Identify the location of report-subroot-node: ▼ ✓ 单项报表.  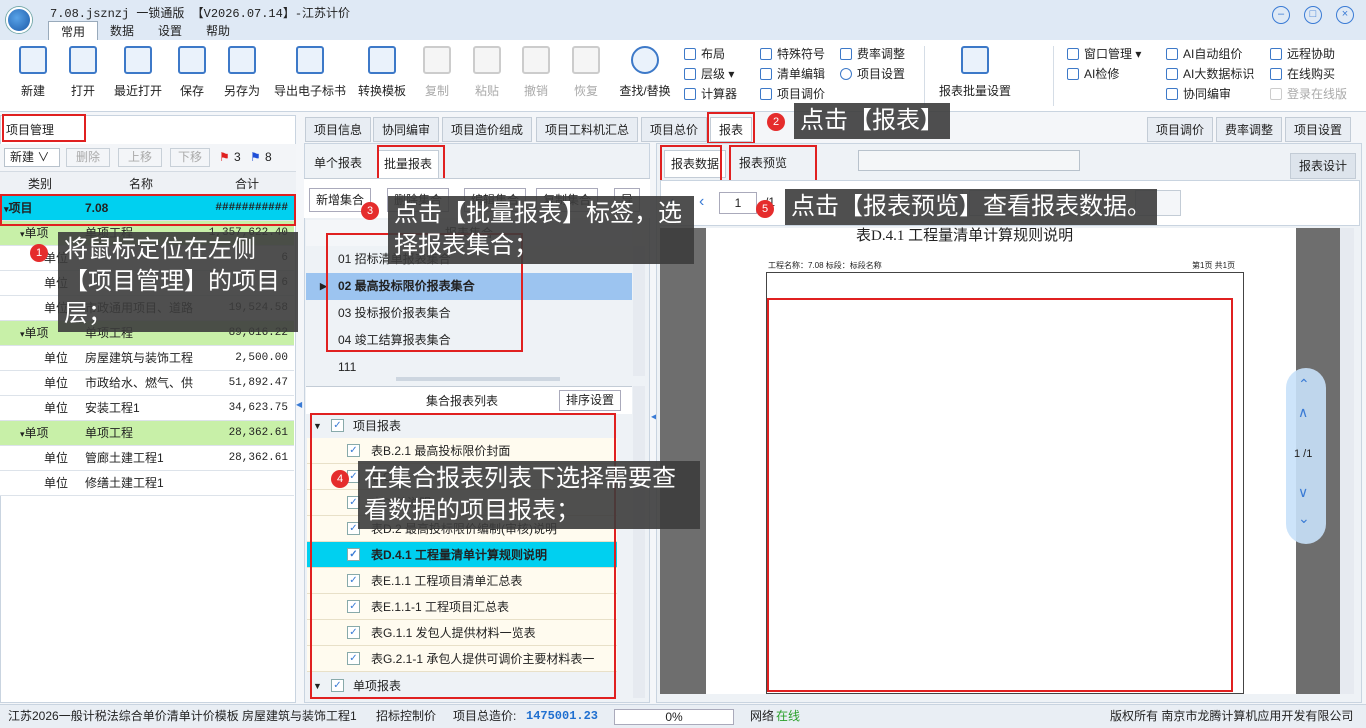
(462, 686).